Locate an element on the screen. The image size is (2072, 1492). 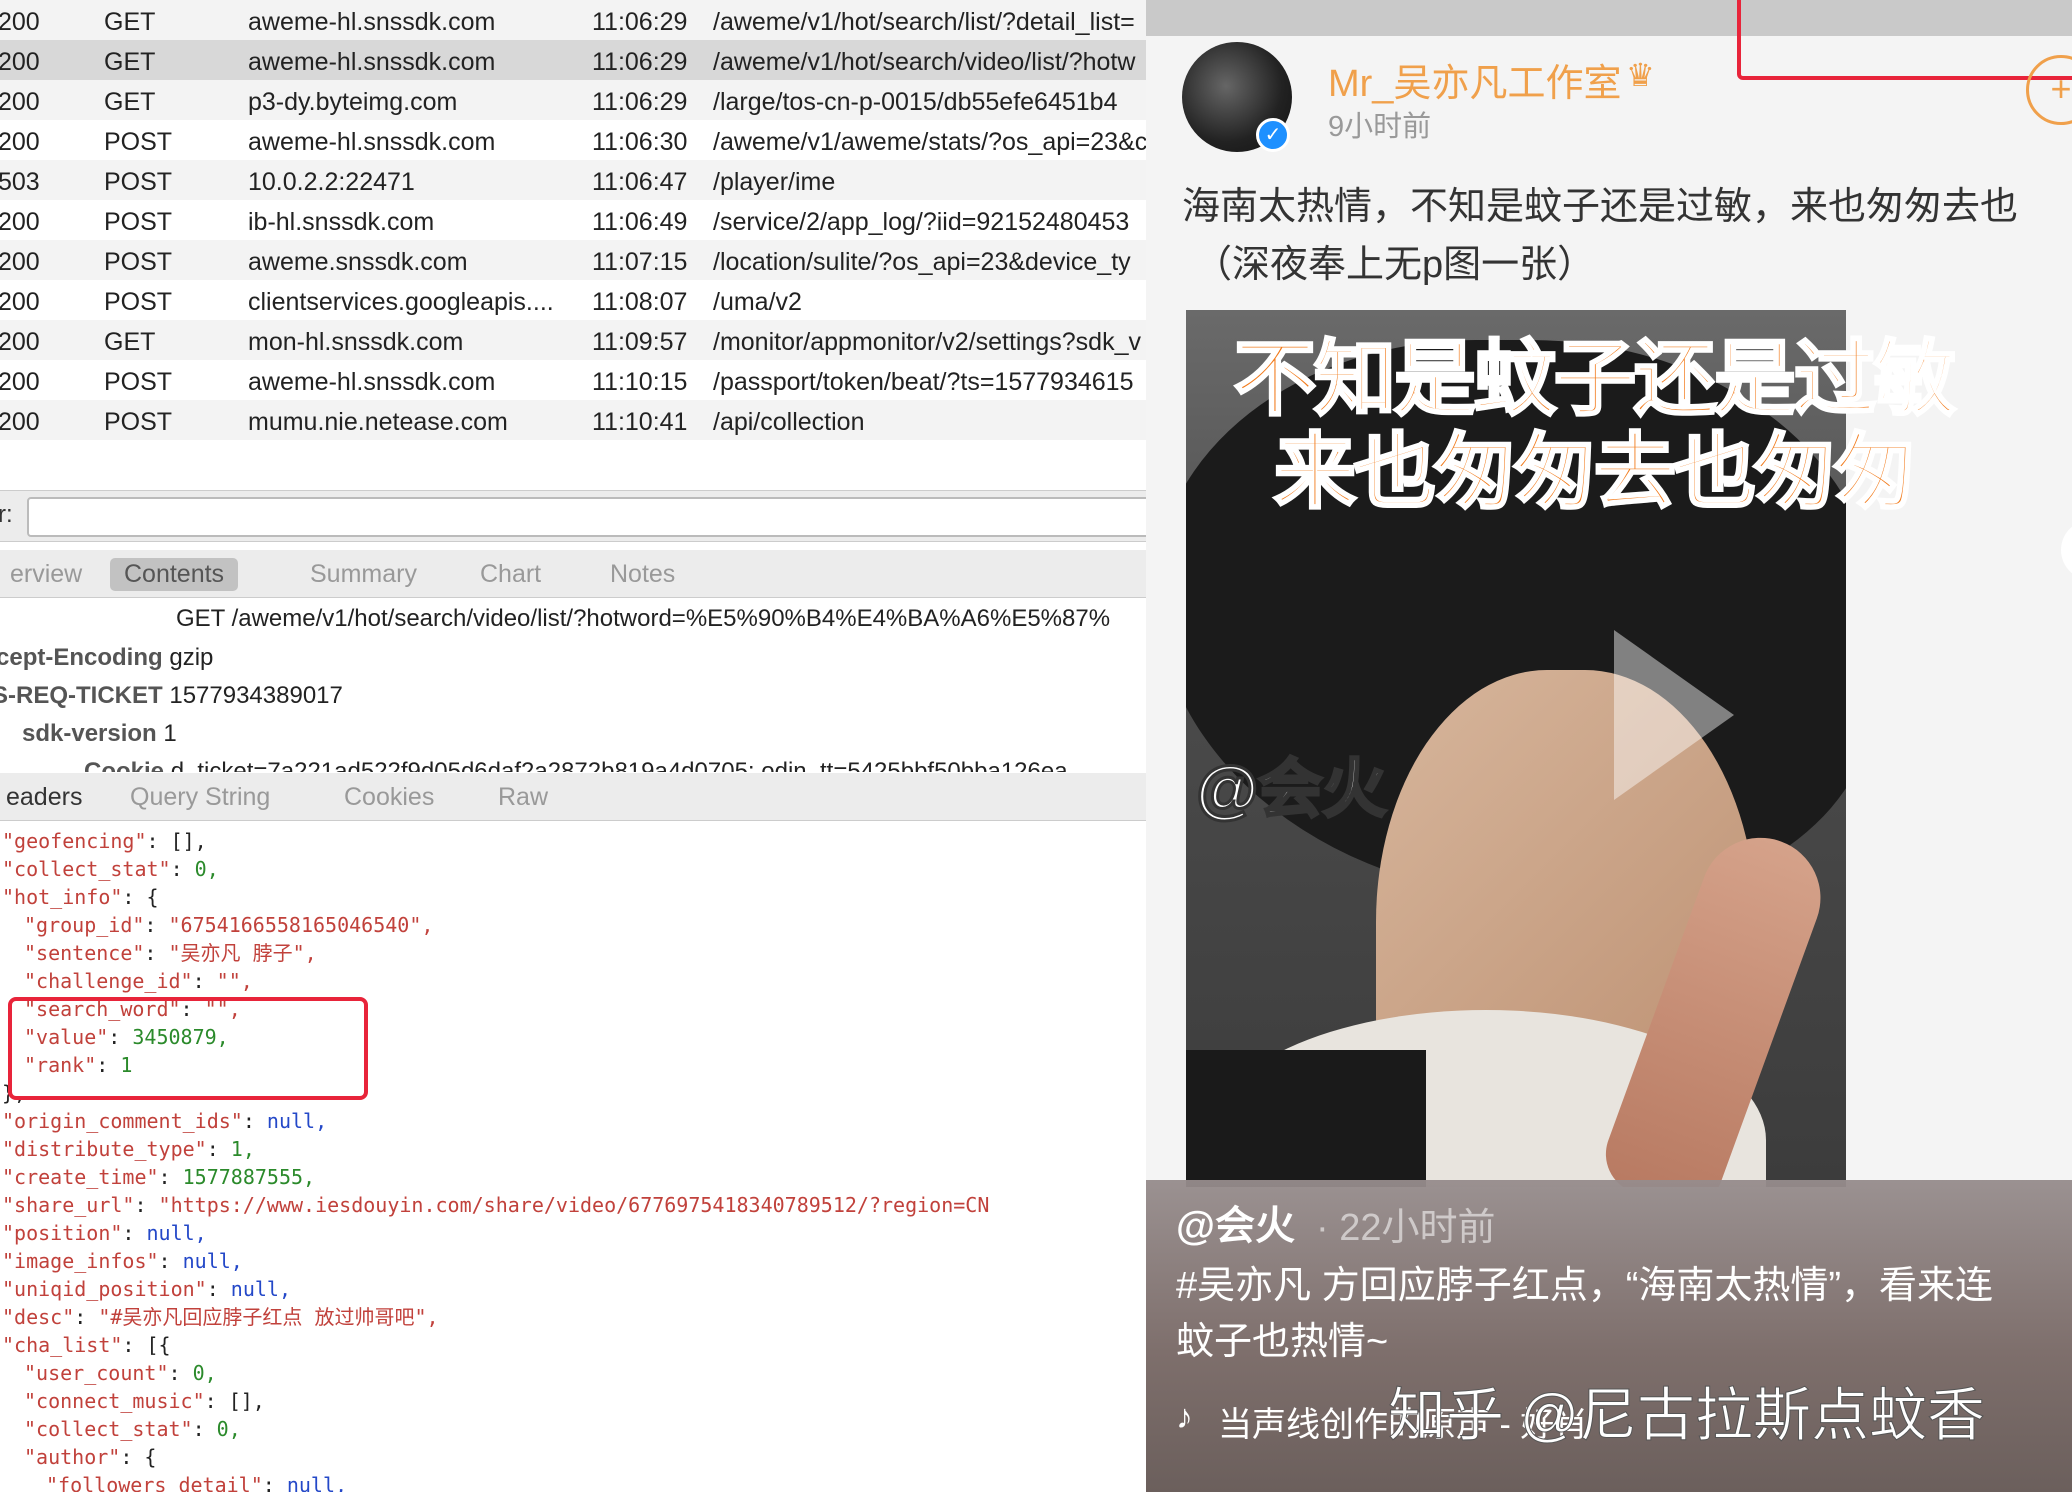
json-line: "origin_comment_ids": null, is located at coordinates (164, 1121).